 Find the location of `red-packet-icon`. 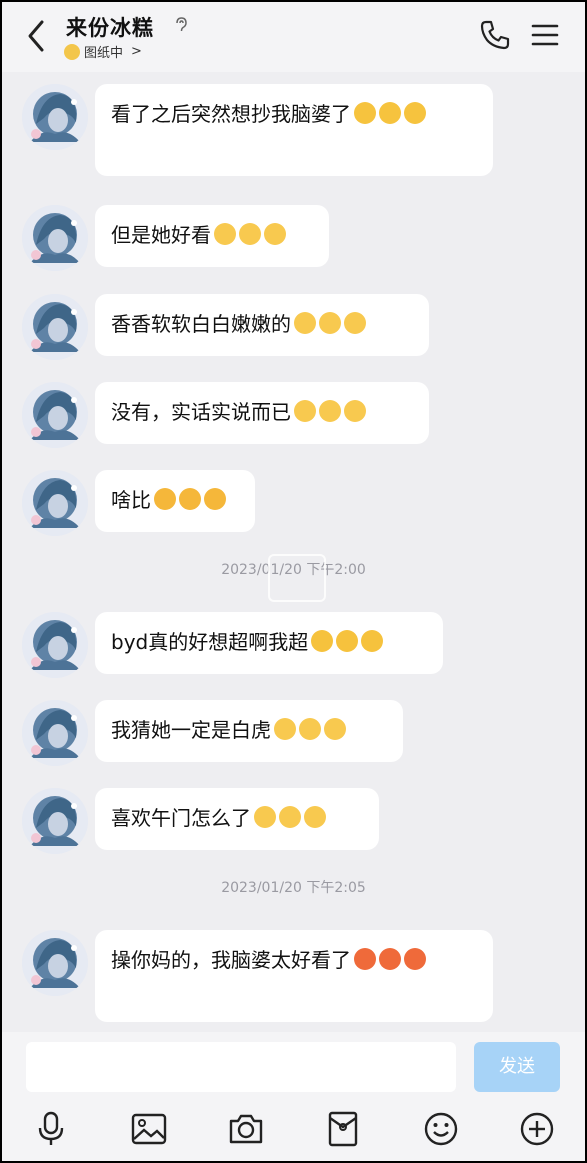

red-packet-icon is located at coordinates (343, 1129).